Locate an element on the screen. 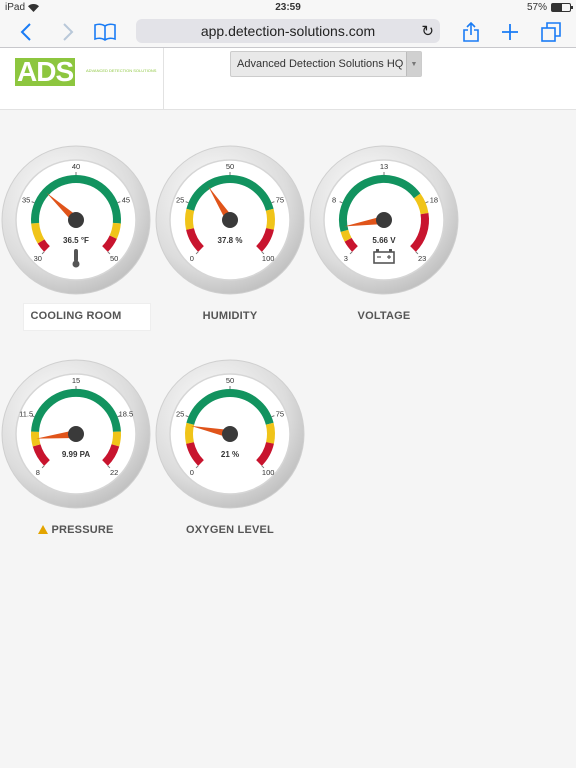 Image resolution: width=576 pixels, height=768 pixels. gauge-tick-label: 40 is located at coordinates (76, 166).